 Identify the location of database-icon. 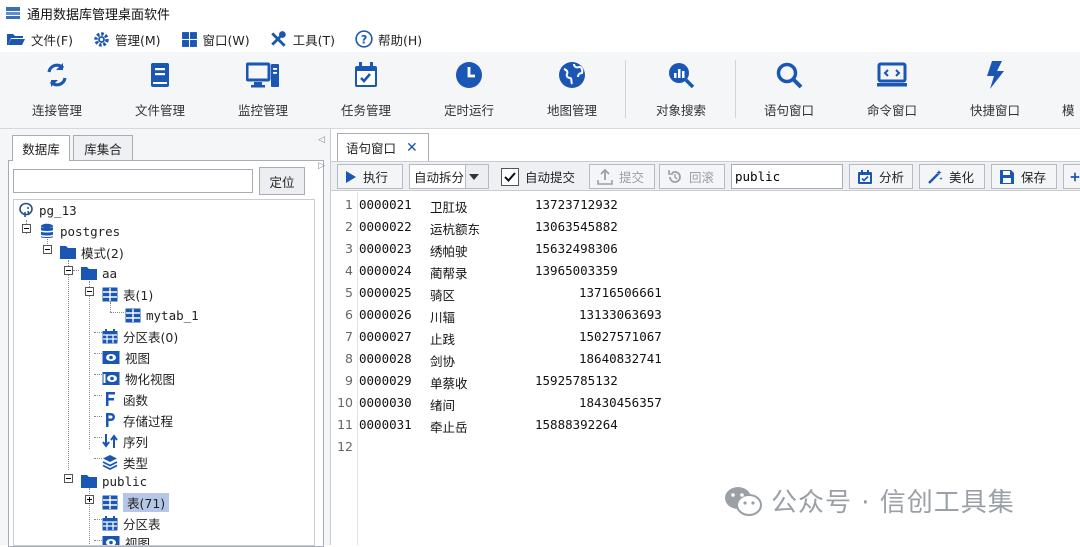
(47, 230).